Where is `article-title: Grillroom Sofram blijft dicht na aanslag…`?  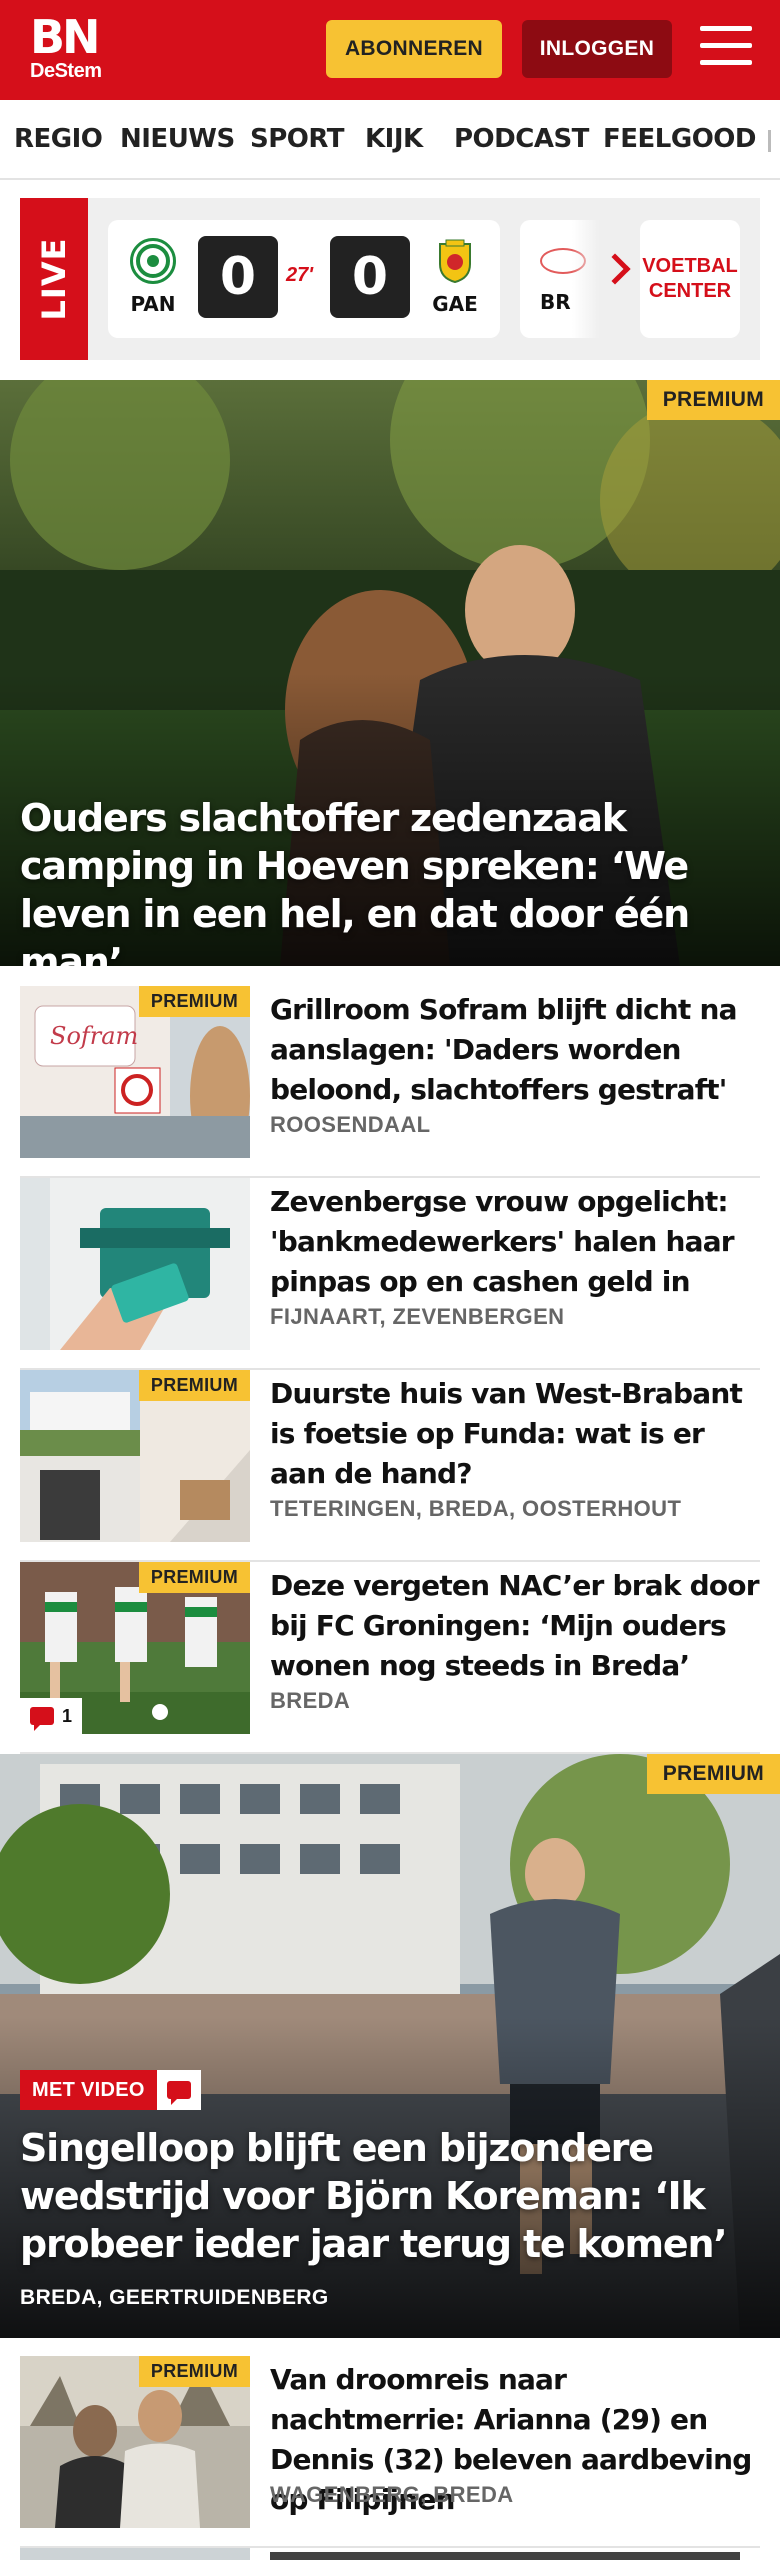
article-title: Grillroom Sofram blijft dicht na aanslag… is located at coordinates (515, 1050).